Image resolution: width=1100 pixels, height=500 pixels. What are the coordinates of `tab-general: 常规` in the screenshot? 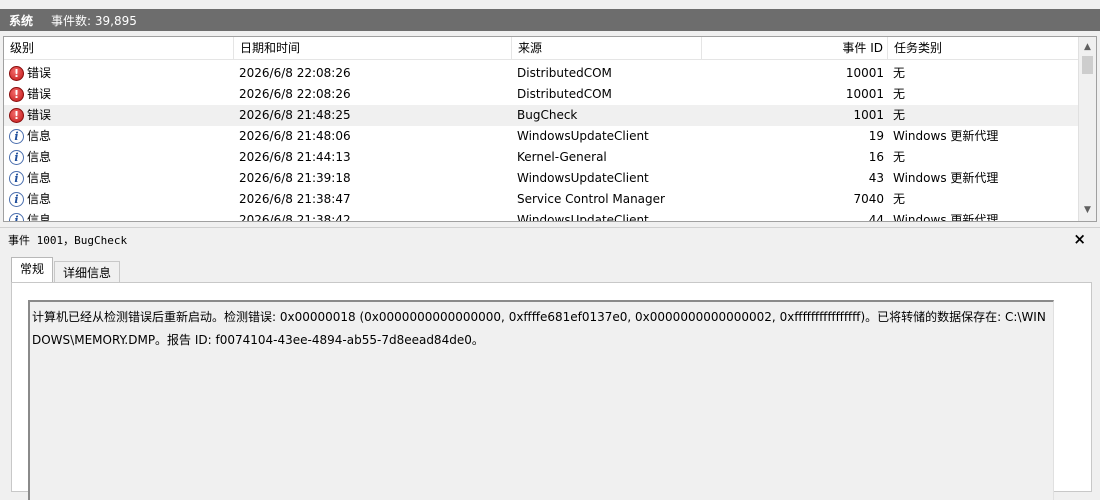 It's located at (32, 269).